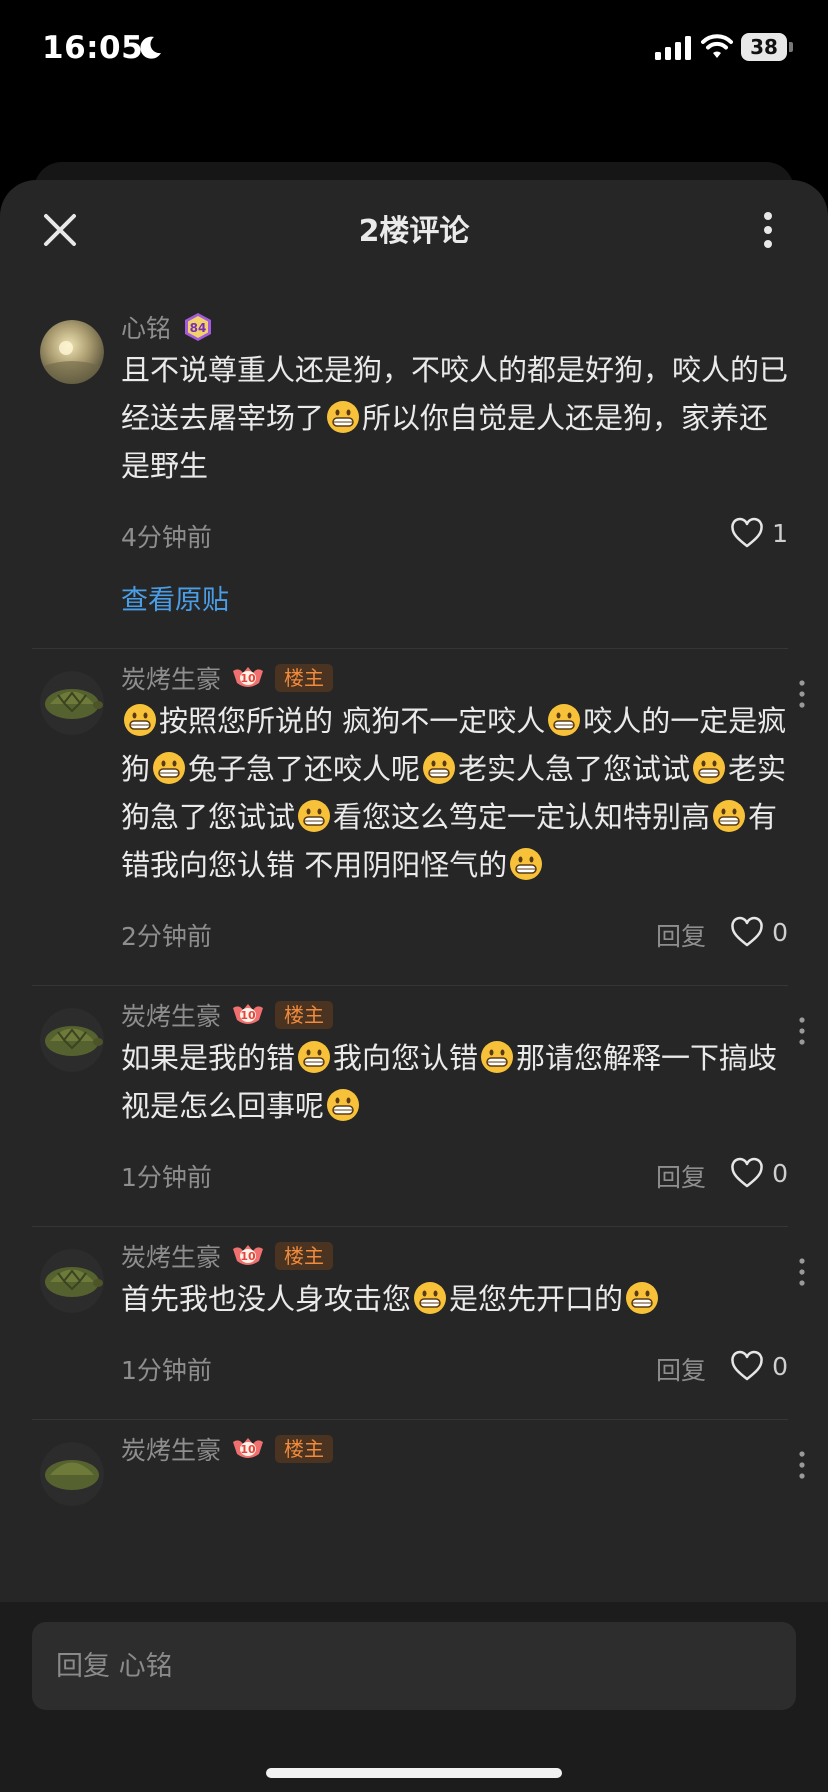 Image resolution: width=828 pixels, height=1792 pixels. I want to click on comment-text-part: 看您这么笃定一定认知特别高, so click(522, 817).